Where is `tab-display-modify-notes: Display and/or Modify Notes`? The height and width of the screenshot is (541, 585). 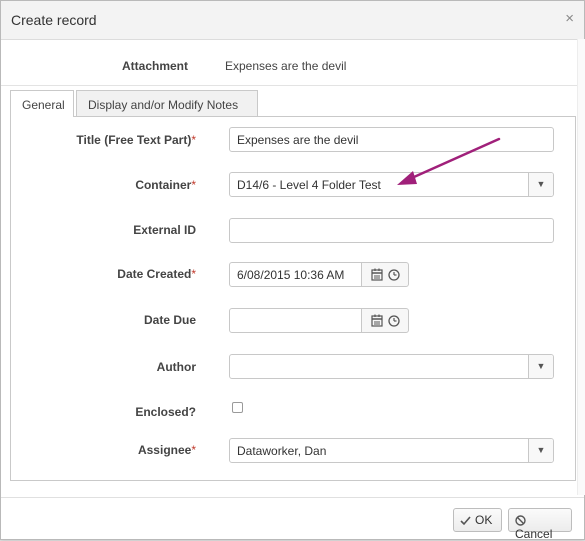
tab-display-modify-notes: Display and/or Modify Notes is located at coordinates (167, 103).